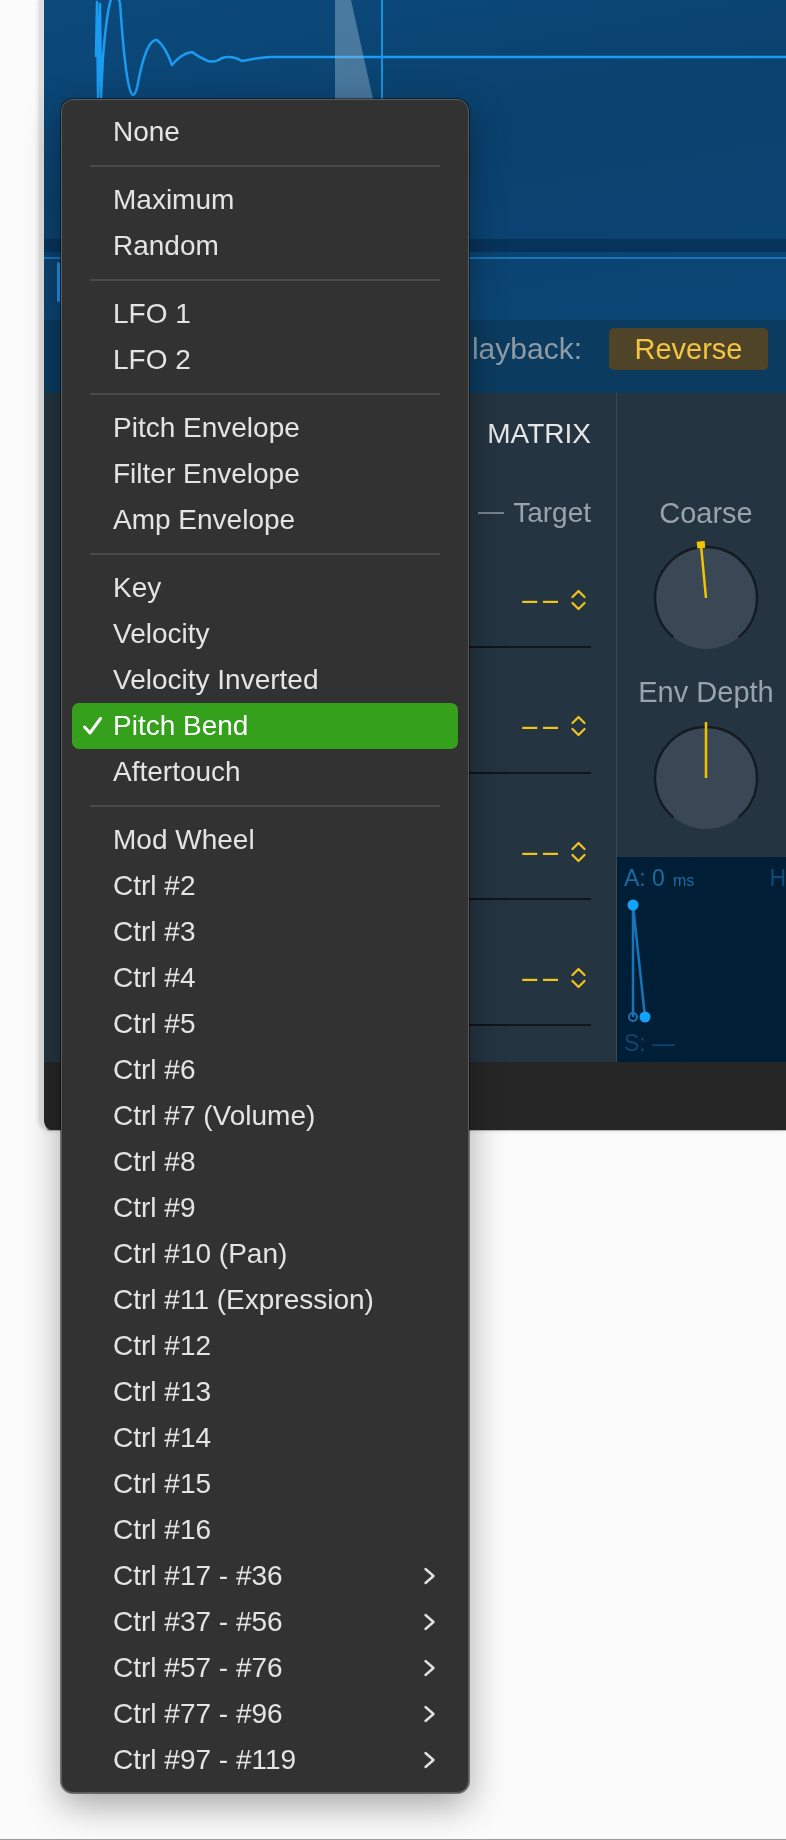  I want to click on menu-item: Key, so click(265, 588).